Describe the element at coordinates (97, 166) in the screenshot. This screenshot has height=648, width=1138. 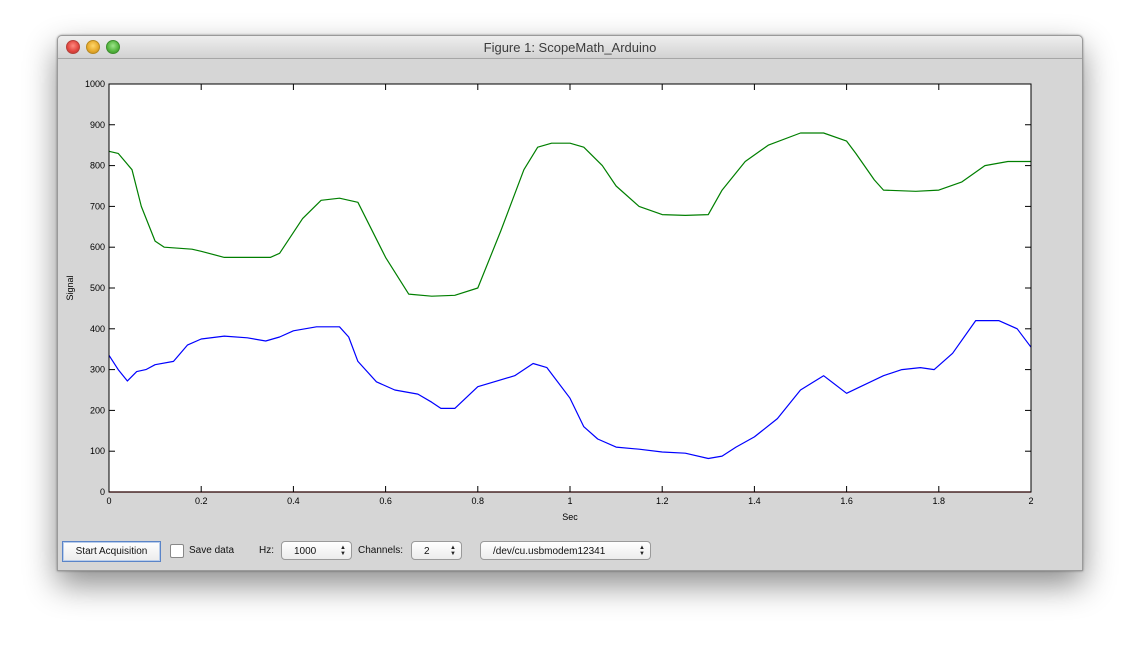
I see `y-tick-label: 800` at that location.